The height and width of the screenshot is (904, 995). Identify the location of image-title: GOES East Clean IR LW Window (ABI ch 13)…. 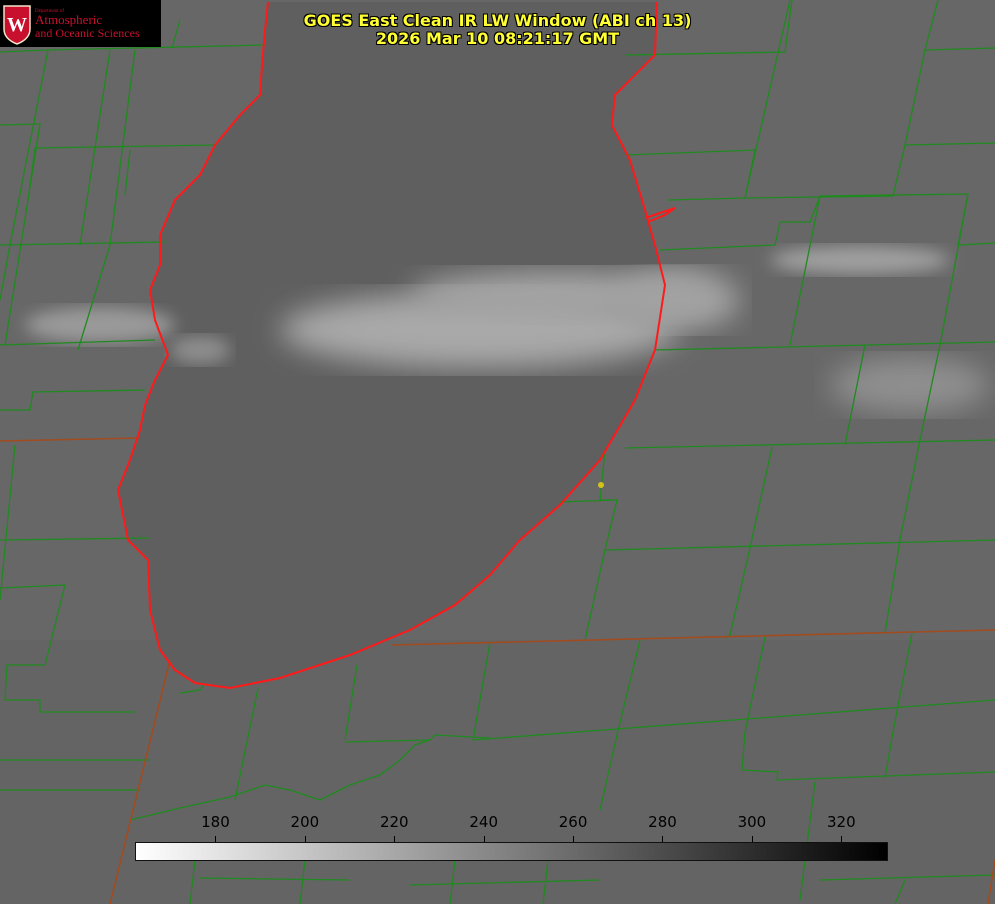
(497, 30).